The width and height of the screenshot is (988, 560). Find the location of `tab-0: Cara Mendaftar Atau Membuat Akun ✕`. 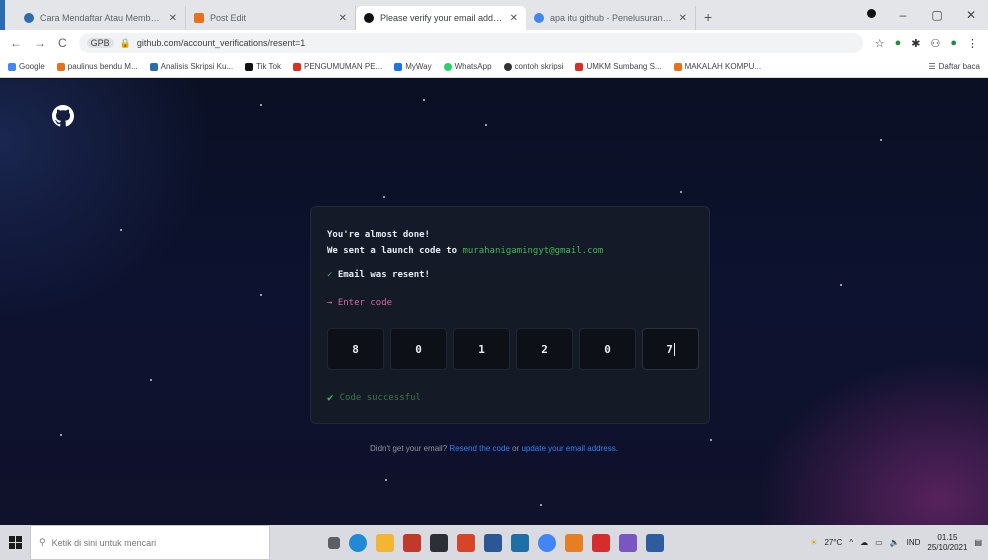

tab-0: Cara Mendaftar Atau Membuat Akun ✕ is located at coordinates (101, 18).